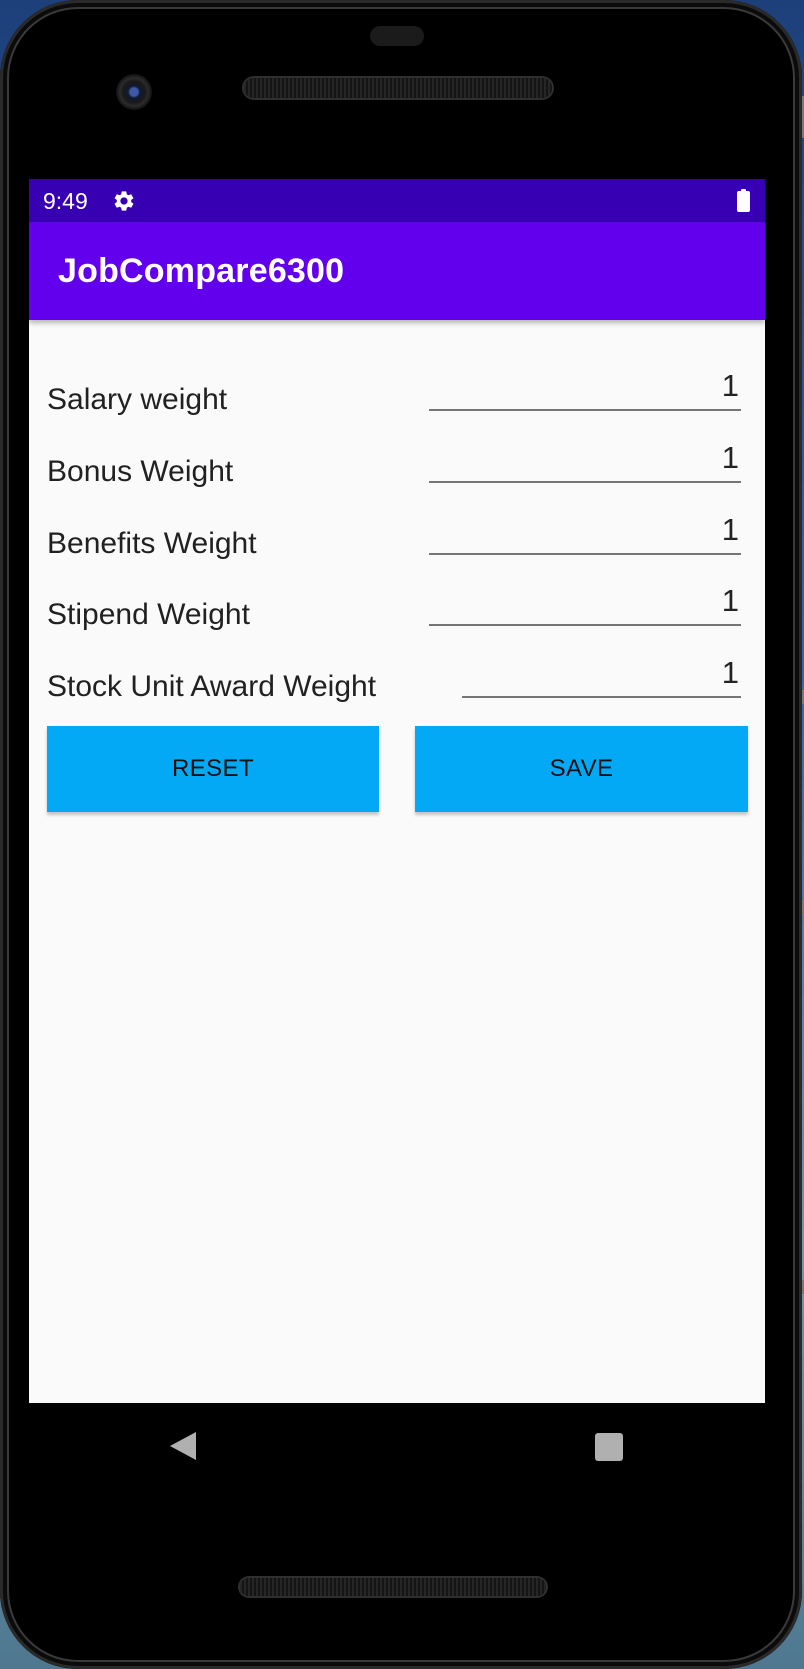 Image resolution: width=804 pixels, height=1669 pixels. Describe the element at coordinates (140, 471) in the screenshot. I see `bonus-weight-label: Bonus Weight` at that location.